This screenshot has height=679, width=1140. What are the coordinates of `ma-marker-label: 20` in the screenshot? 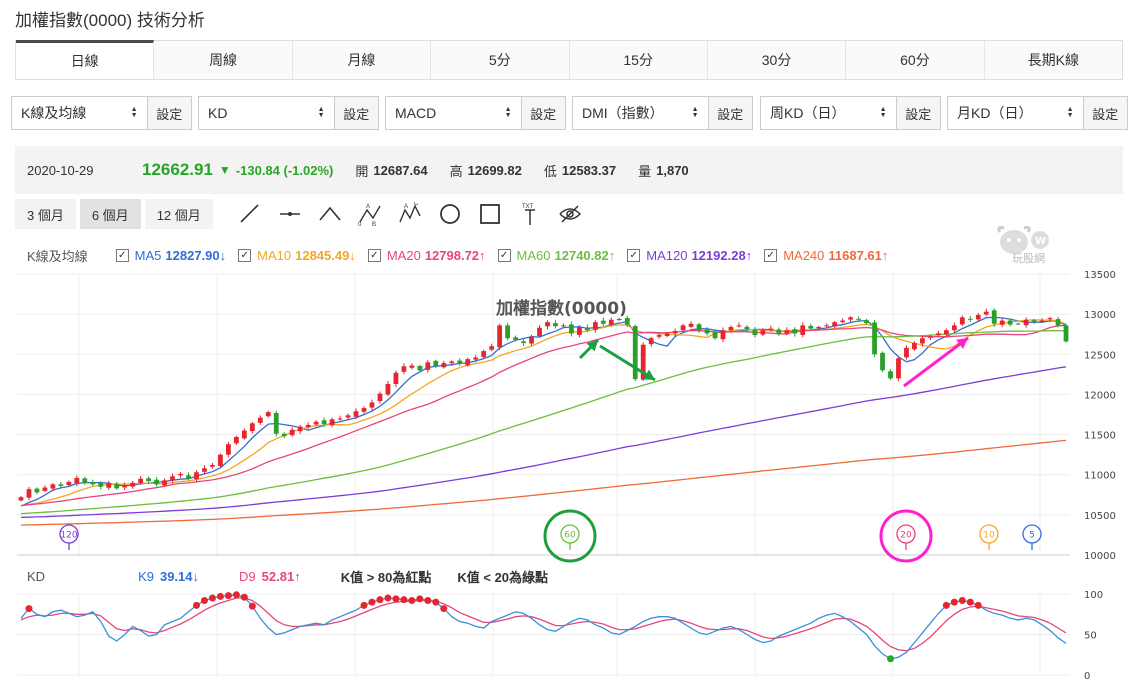 It's located at (906, 536).